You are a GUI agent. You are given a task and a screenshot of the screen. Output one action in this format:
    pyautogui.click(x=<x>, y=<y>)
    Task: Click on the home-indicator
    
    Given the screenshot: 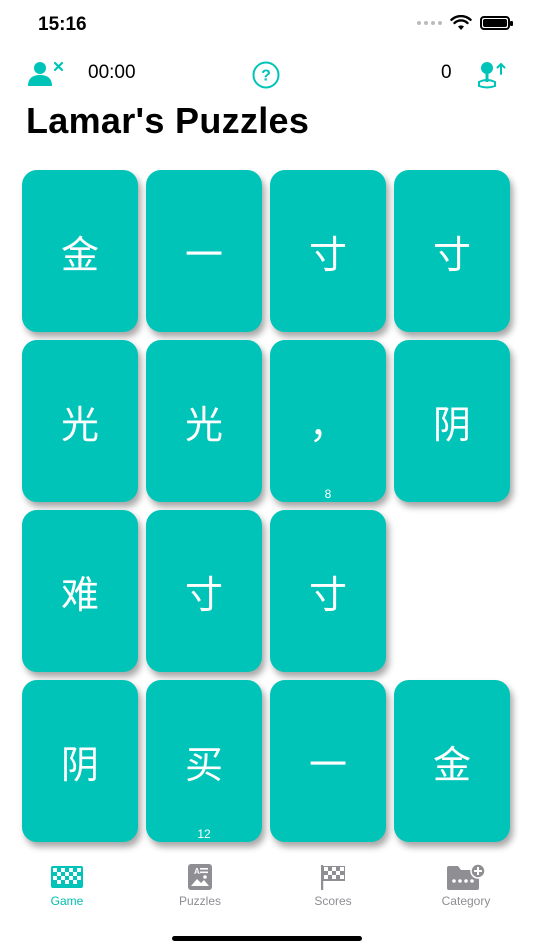 What is the action you would take?
    pyautogui.click(x=267, y=938)
    